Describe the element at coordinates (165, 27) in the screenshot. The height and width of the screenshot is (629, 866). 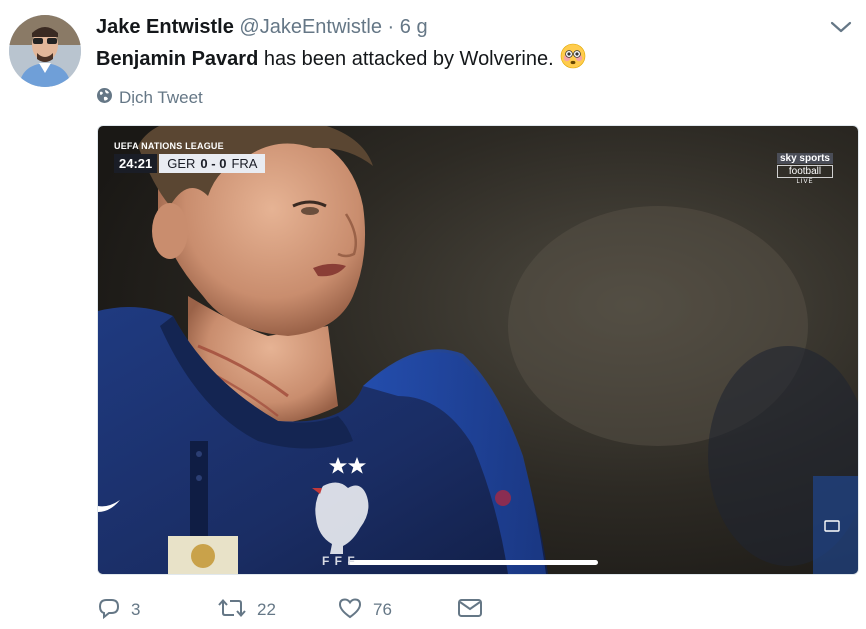
I see `author-name: Jake Entwistle` at that location.